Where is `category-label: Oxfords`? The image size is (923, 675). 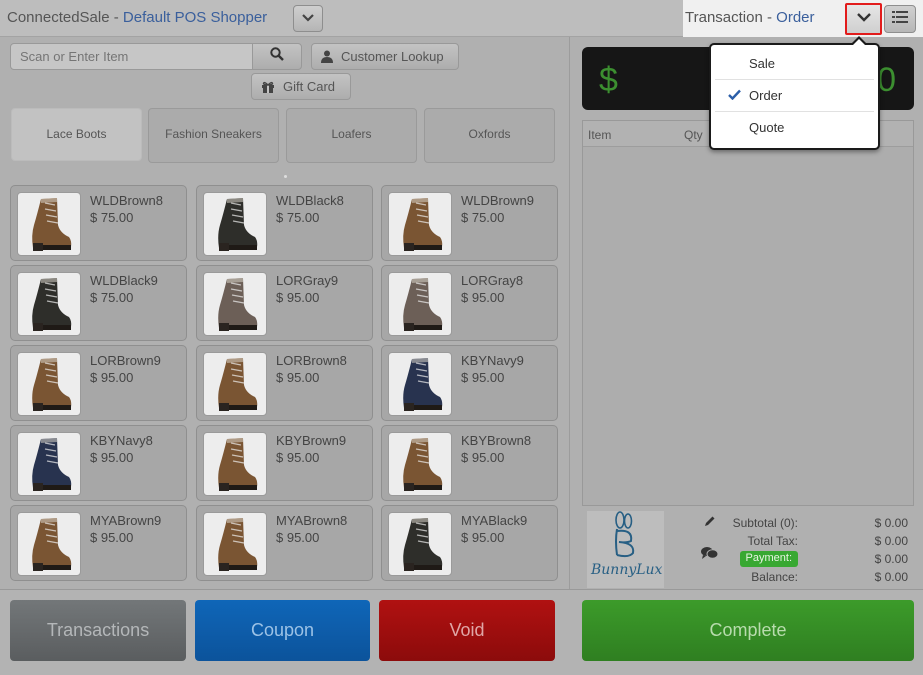
category-label: Oxfords is located at coordinates (489, 134).